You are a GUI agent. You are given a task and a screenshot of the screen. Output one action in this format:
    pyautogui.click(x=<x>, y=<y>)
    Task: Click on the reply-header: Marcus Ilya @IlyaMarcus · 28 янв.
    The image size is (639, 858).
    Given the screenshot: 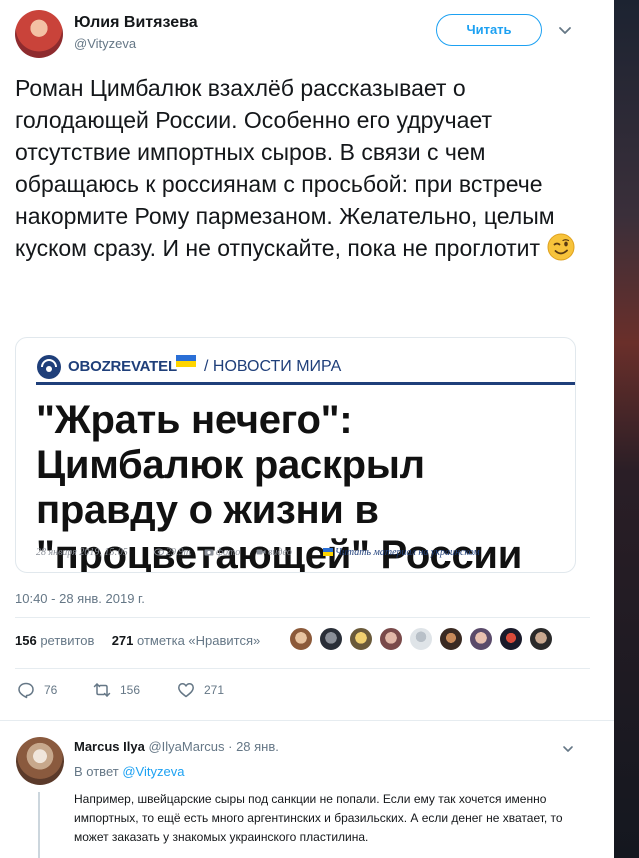 What is the action you would take?
    pyautogui.click(x=176, y=746)
    